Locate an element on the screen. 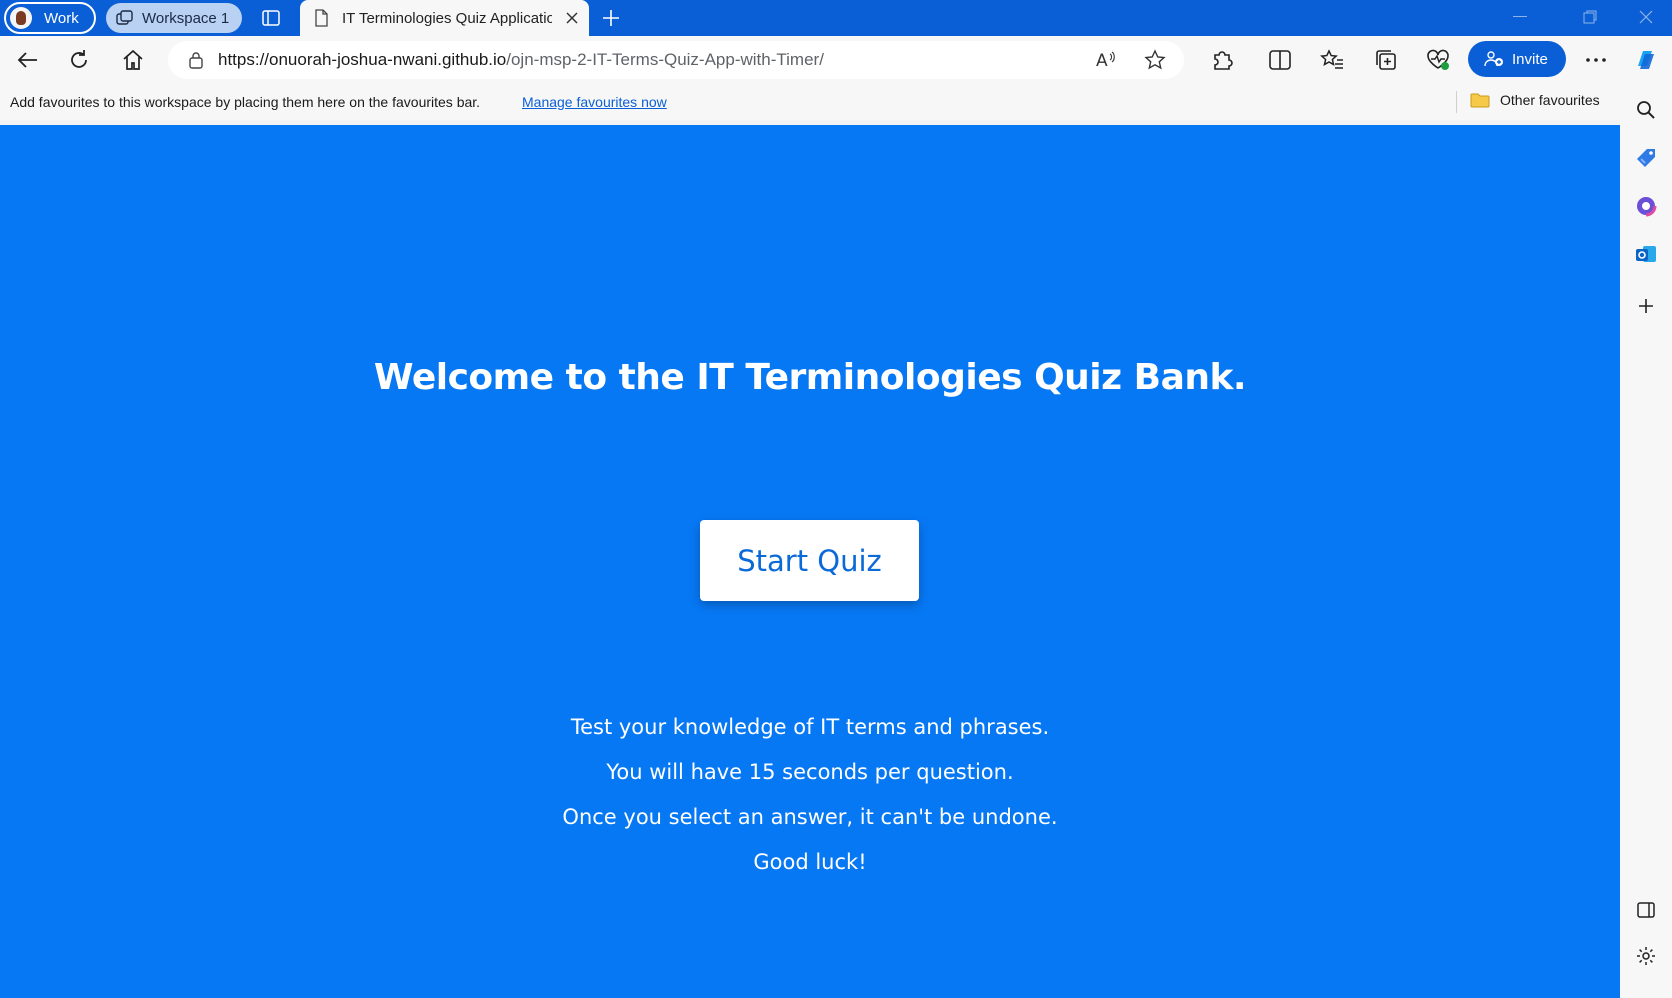  folder-icon is located at coordinates (1480, 100).